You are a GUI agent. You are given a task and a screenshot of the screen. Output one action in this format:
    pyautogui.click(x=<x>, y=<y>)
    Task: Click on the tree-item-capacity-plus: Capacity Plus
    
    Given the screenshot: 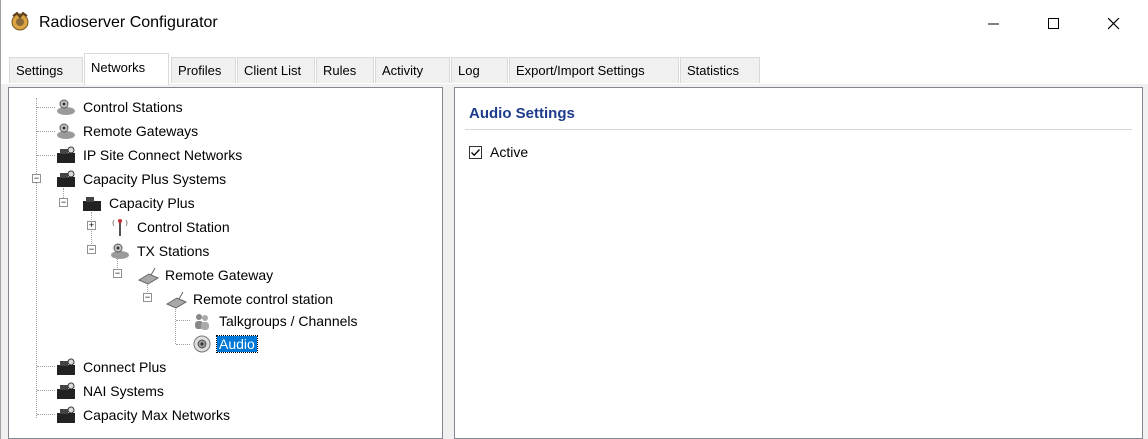 What is the action you would take?
    pyautogui.click(x=139, y=203)
    